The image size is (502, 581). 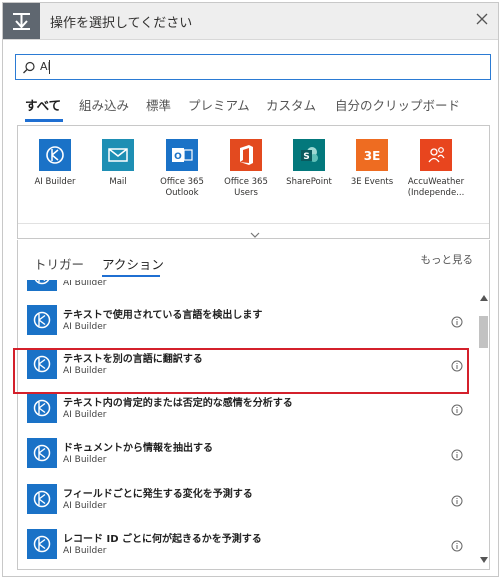 I want to click on connector-office-users: Office 365 Users, so click(x=246, y=169).